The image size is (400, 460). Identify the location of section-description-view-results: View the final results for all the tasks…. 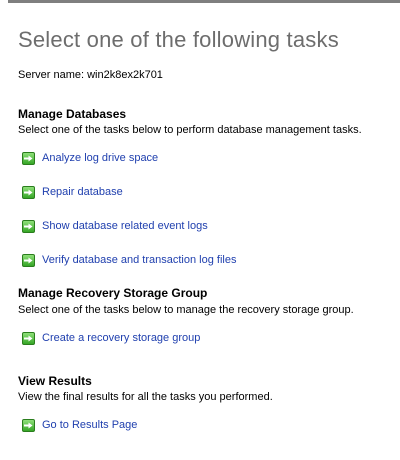
(145, 397).